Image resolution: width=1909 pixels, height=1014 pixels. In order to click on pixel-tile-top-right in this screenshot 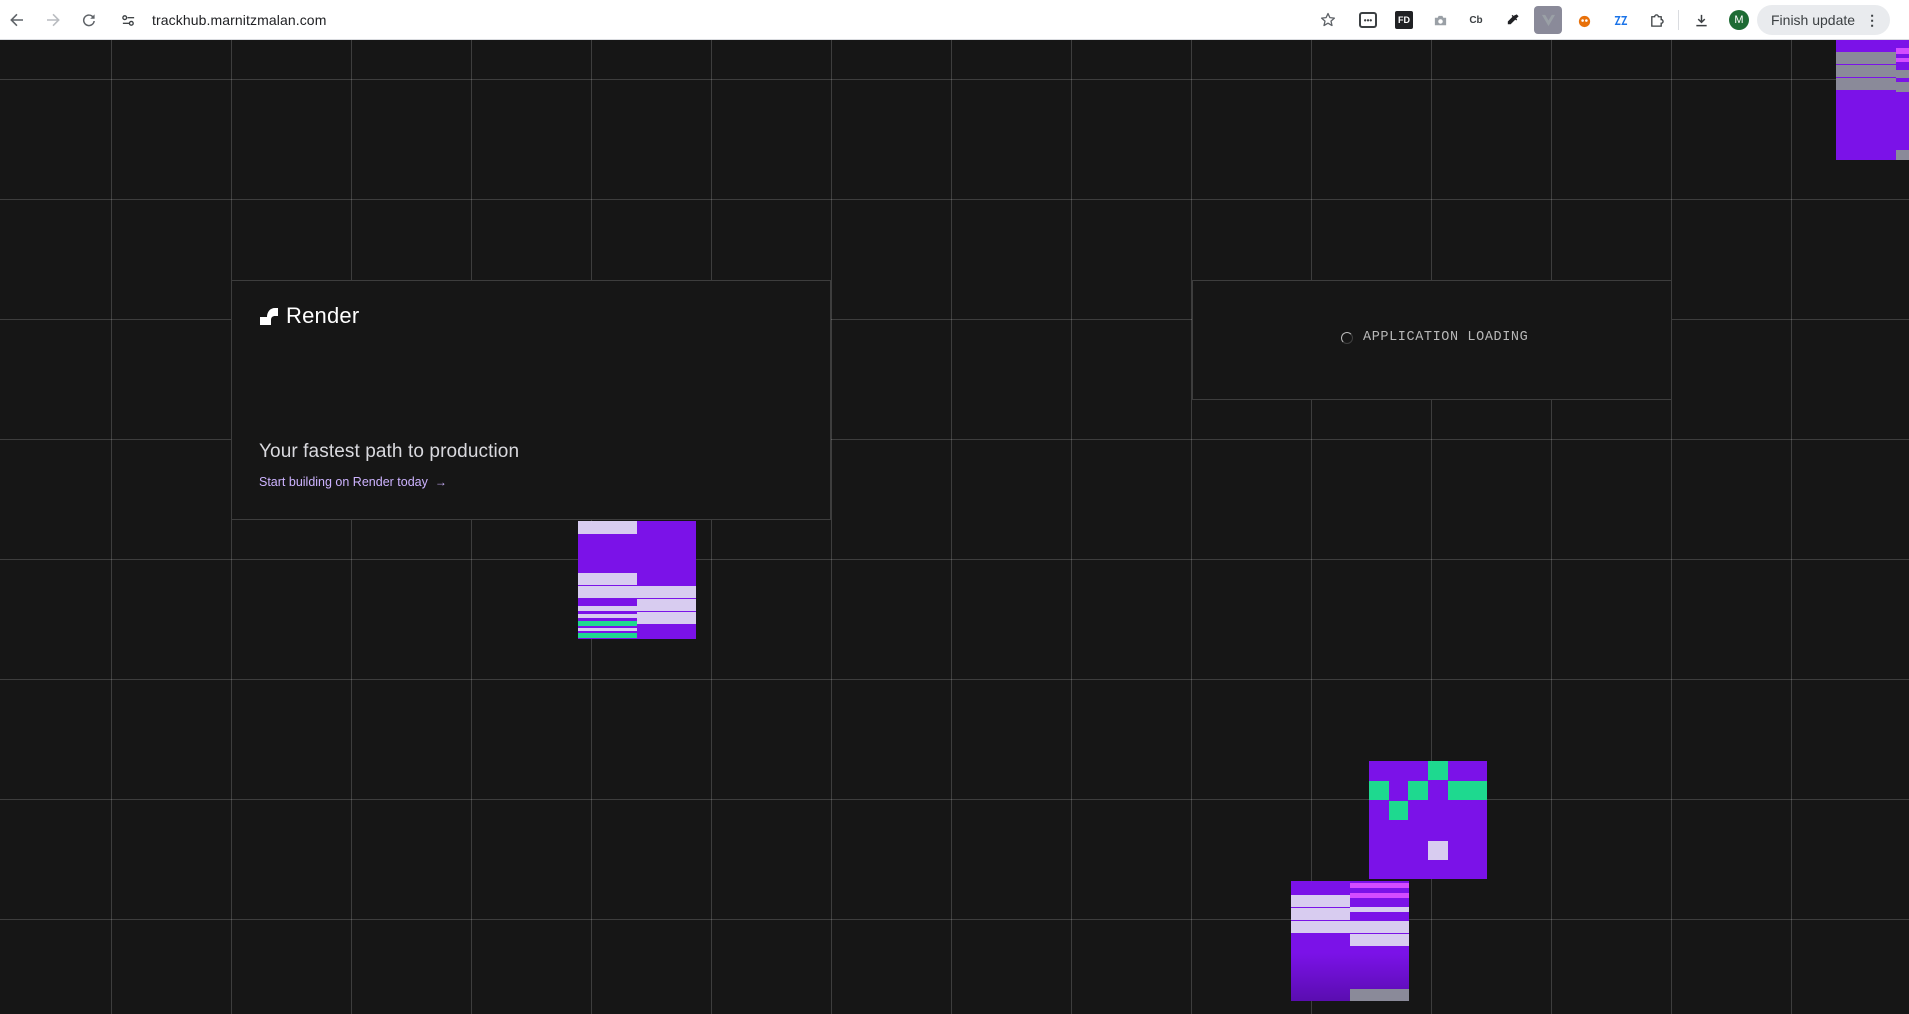, I will do `click(1872, 100)`.